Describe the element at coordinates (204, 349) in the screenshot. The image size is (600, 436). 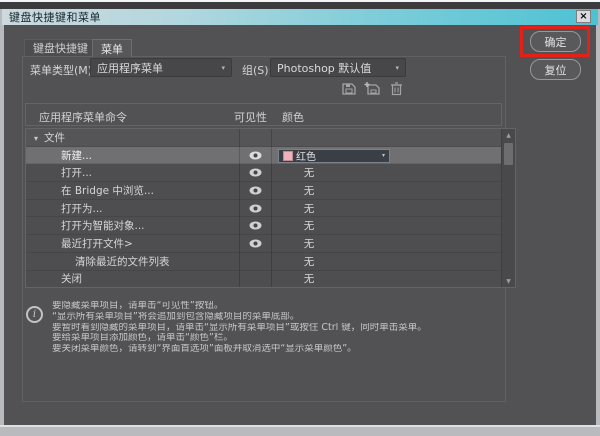
I see `info-line: 要关闭菜单颜色，请转到“界面首选项”面板并取消选中“显示菜单颜色”。` at that location.